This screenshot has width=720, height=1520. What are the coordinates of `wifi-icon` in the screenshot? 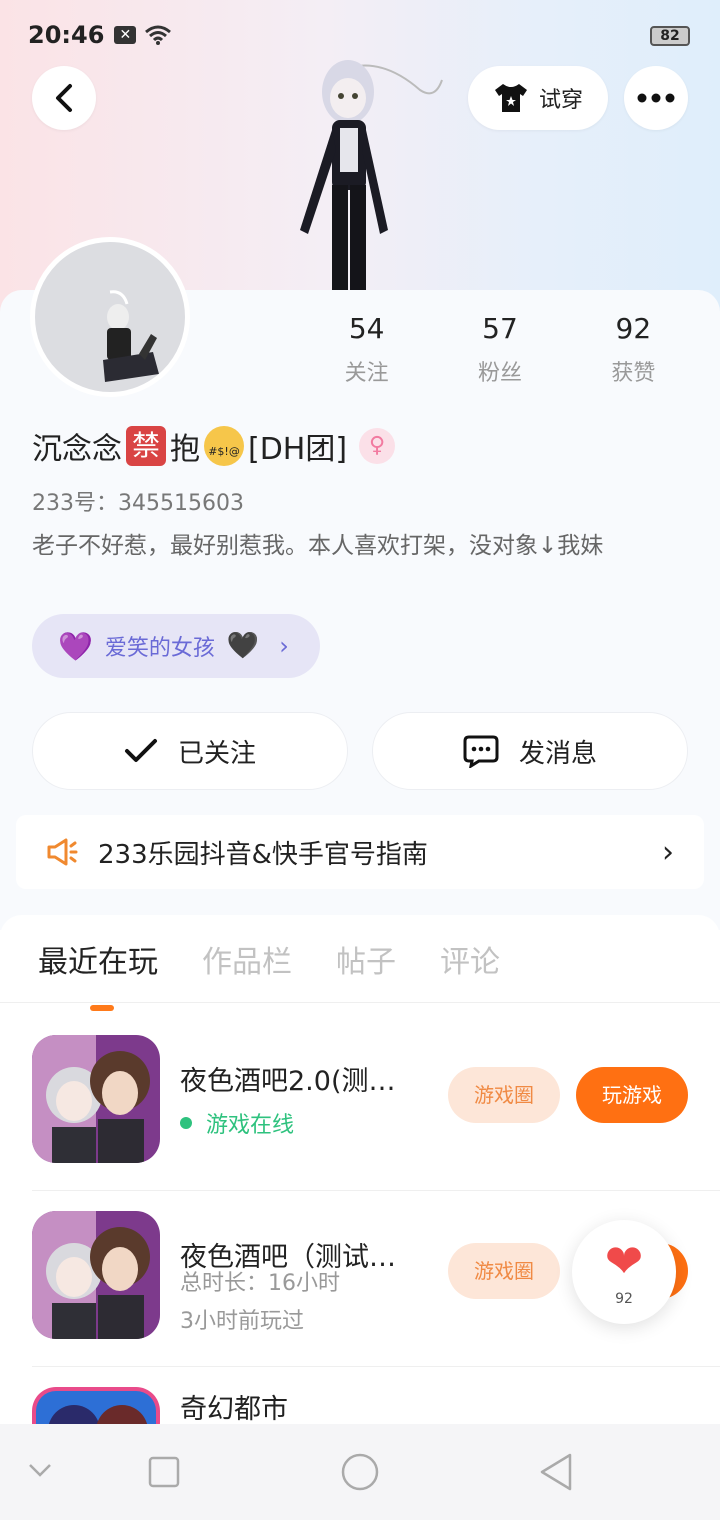 It's located at (158, 35).